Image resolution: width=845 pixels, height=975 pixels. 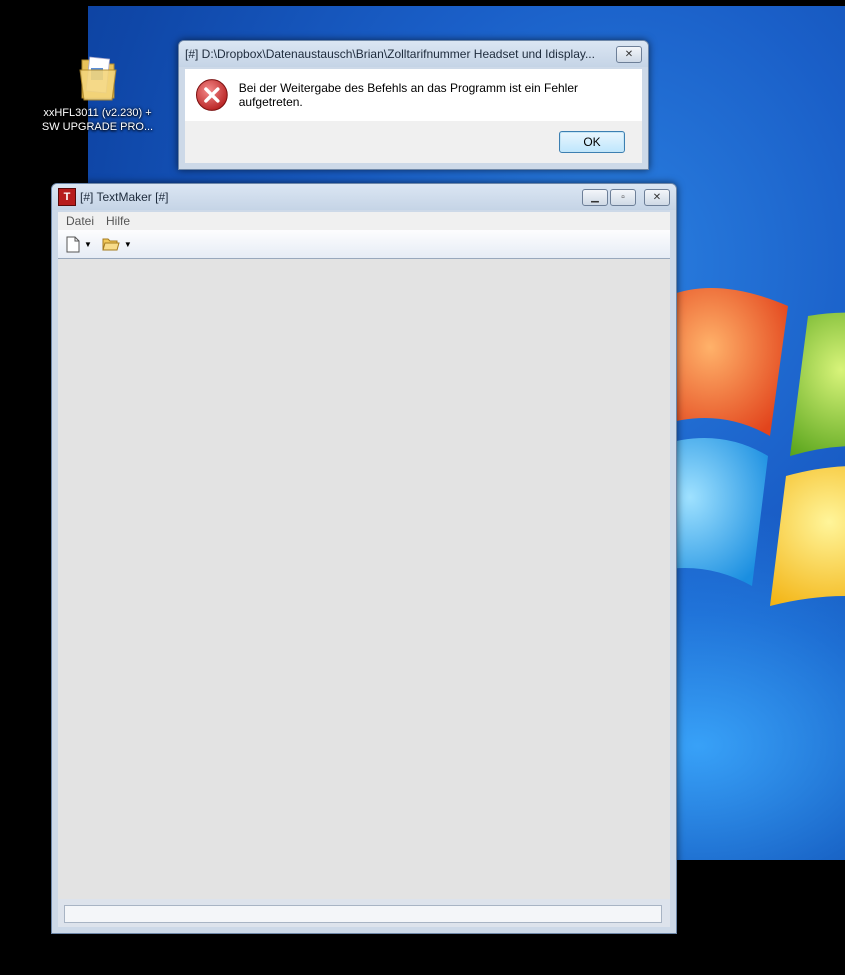 What do you see at coordinates (97, 113) in the screenshot?
I see `desktop-icon-label-line1: xxHFL3011 (v2.230) +` at bounding box center [97, 113].